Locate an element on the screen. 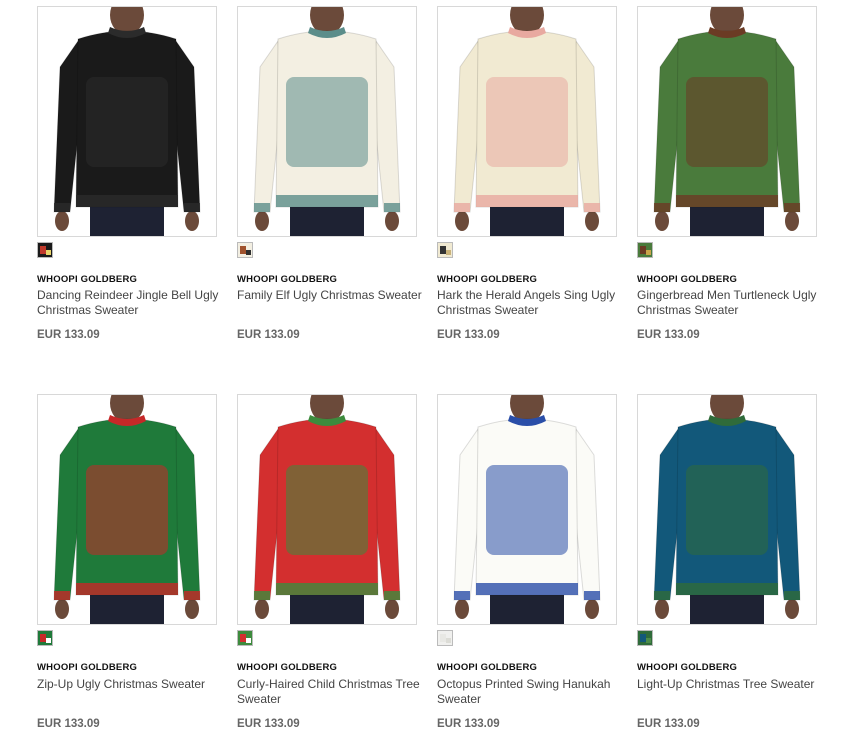  product-name: Light-Up Christmas Tree Sweater is located at coordinates (732, 684).